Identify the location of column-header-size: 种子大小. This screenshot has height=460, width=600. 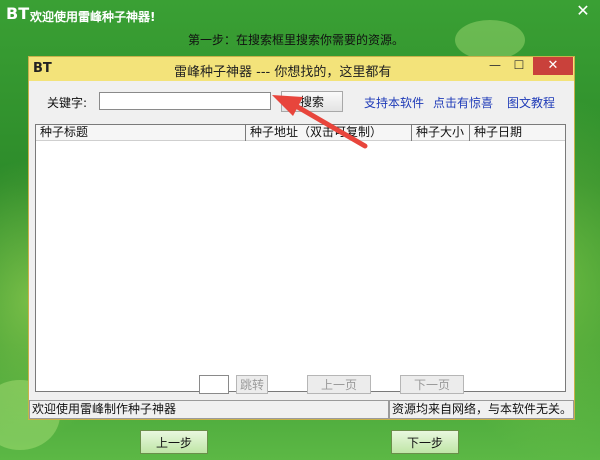
(441, 133).